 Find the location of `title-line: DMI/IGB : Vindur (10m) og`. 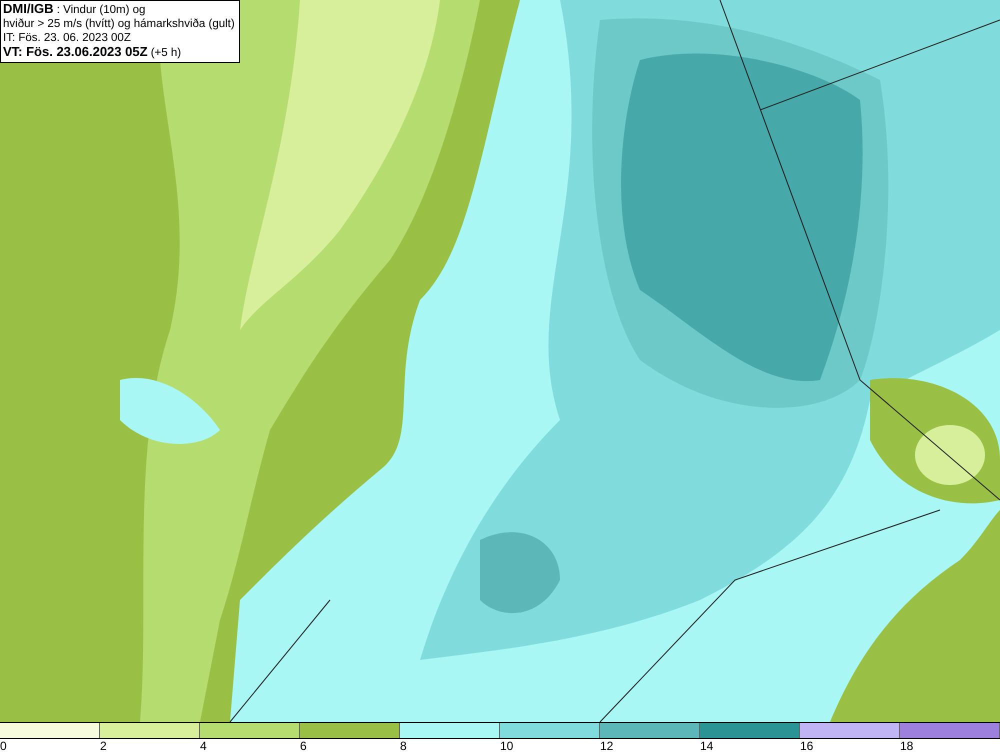

title-line: DMI/IGB : Vindur (10m) og is located at coordinates (74, 9).